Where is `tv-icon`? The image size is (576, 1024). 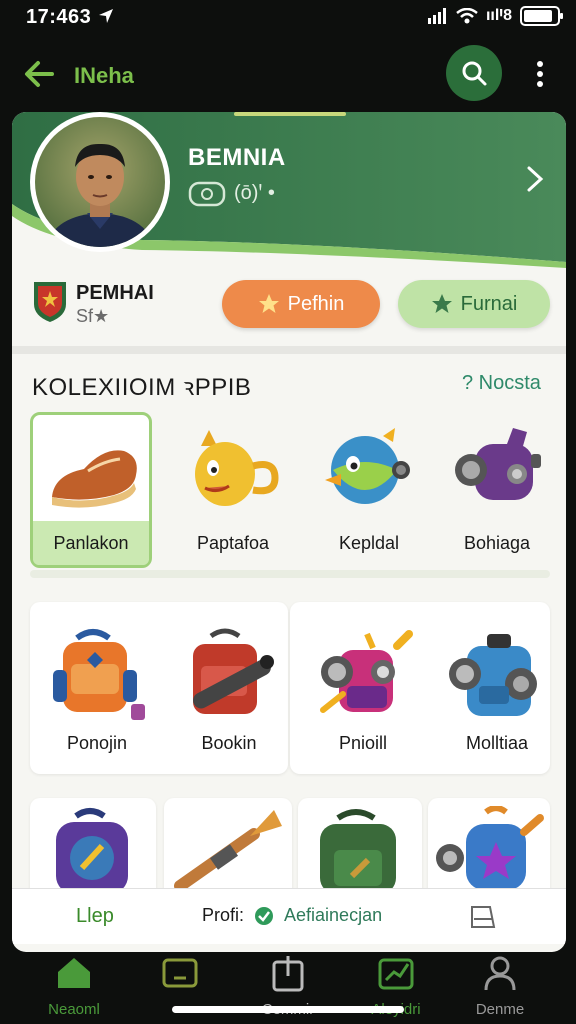
tv-icon is located at coordinates (180, 973).